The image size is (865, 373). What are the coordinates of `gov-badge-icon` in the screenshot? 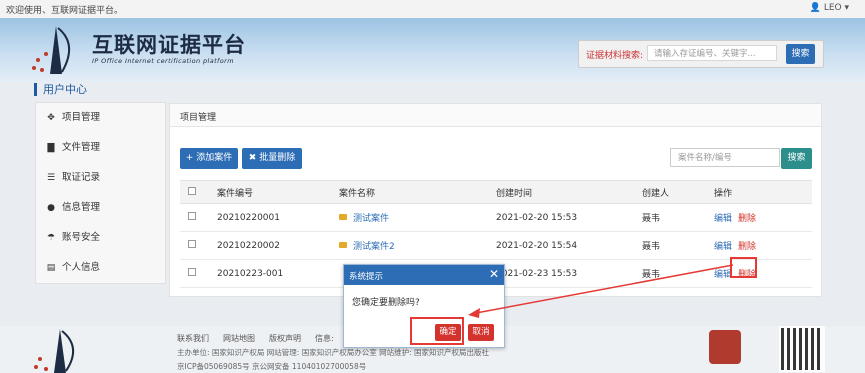 It's located at (725, 347).